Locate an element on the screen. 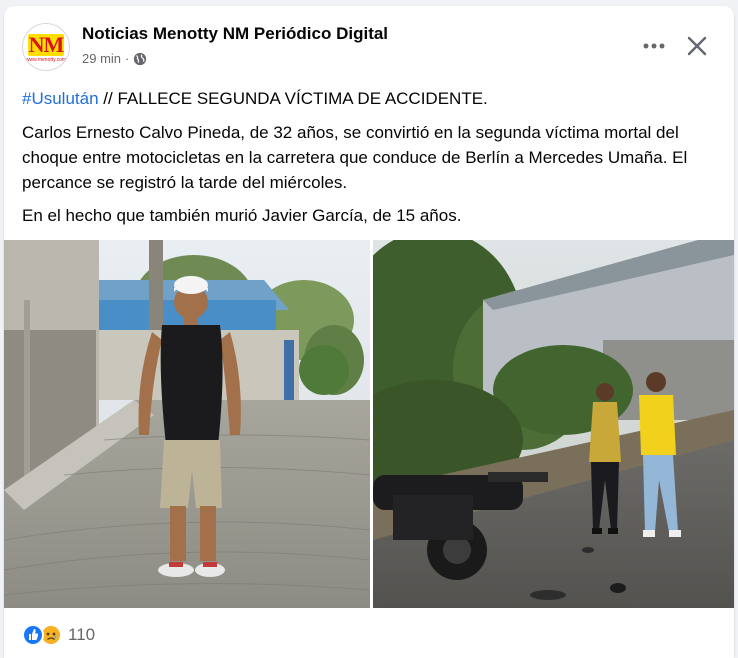 The height and width of the screenshot is (658, 738). hashtag-link: #Usulután is located at coordinates (60, 98).